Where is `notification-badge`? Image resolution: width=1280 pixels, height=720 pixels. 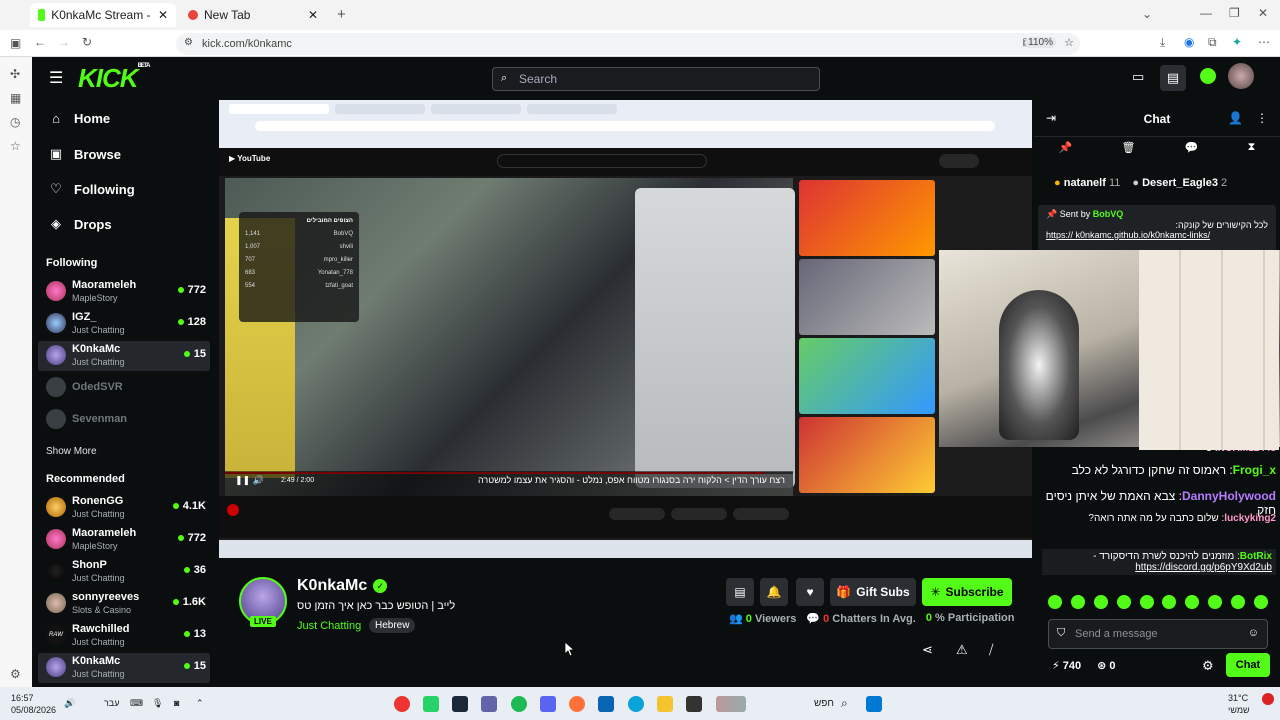
notification-badge is located at coordinates (1268, 699).